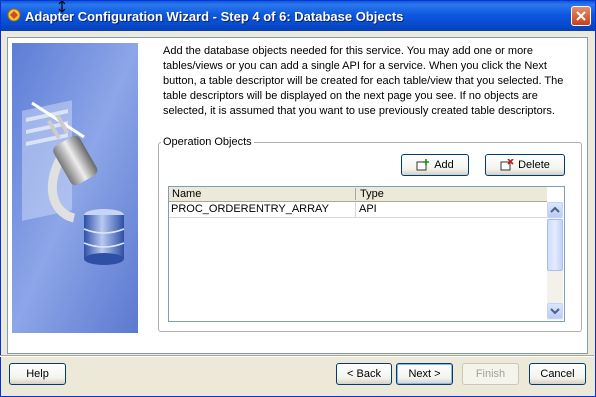 This screenshot has height=397, width=596. I want to click on close-icon, so click(581, 16).